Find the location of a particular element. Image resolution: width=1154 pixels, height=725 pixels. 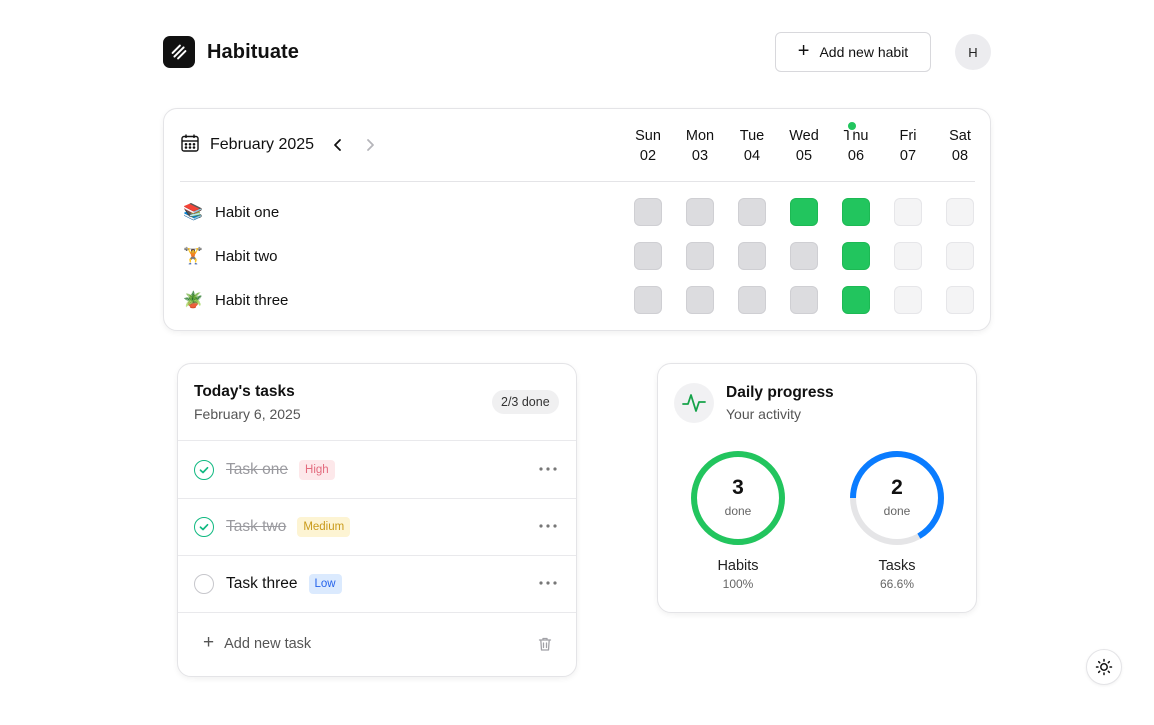

add-habit-label: Add new habit is located at coordinates (864, 52).